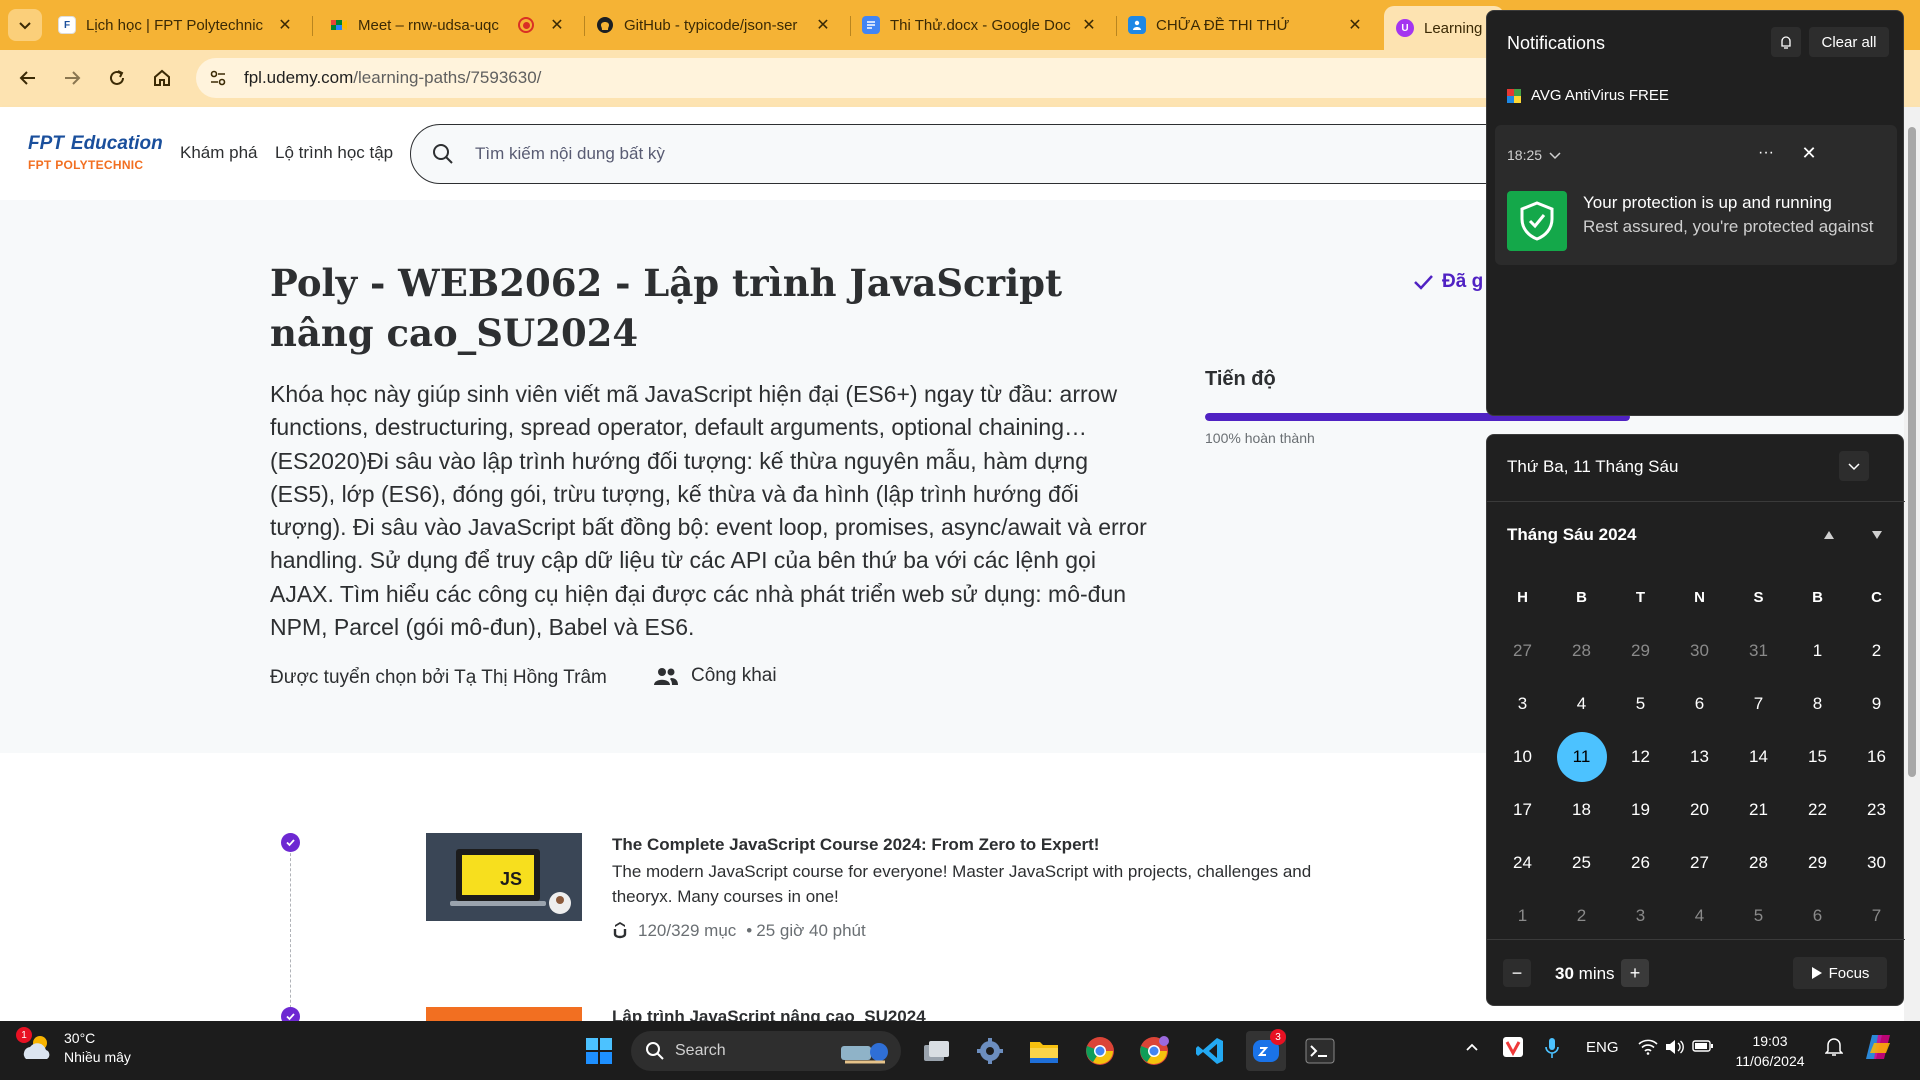 Image resolution: width=1920 pixels, height=1080 pixels. I want to click on terminal-icon, so click(1320, 1051).